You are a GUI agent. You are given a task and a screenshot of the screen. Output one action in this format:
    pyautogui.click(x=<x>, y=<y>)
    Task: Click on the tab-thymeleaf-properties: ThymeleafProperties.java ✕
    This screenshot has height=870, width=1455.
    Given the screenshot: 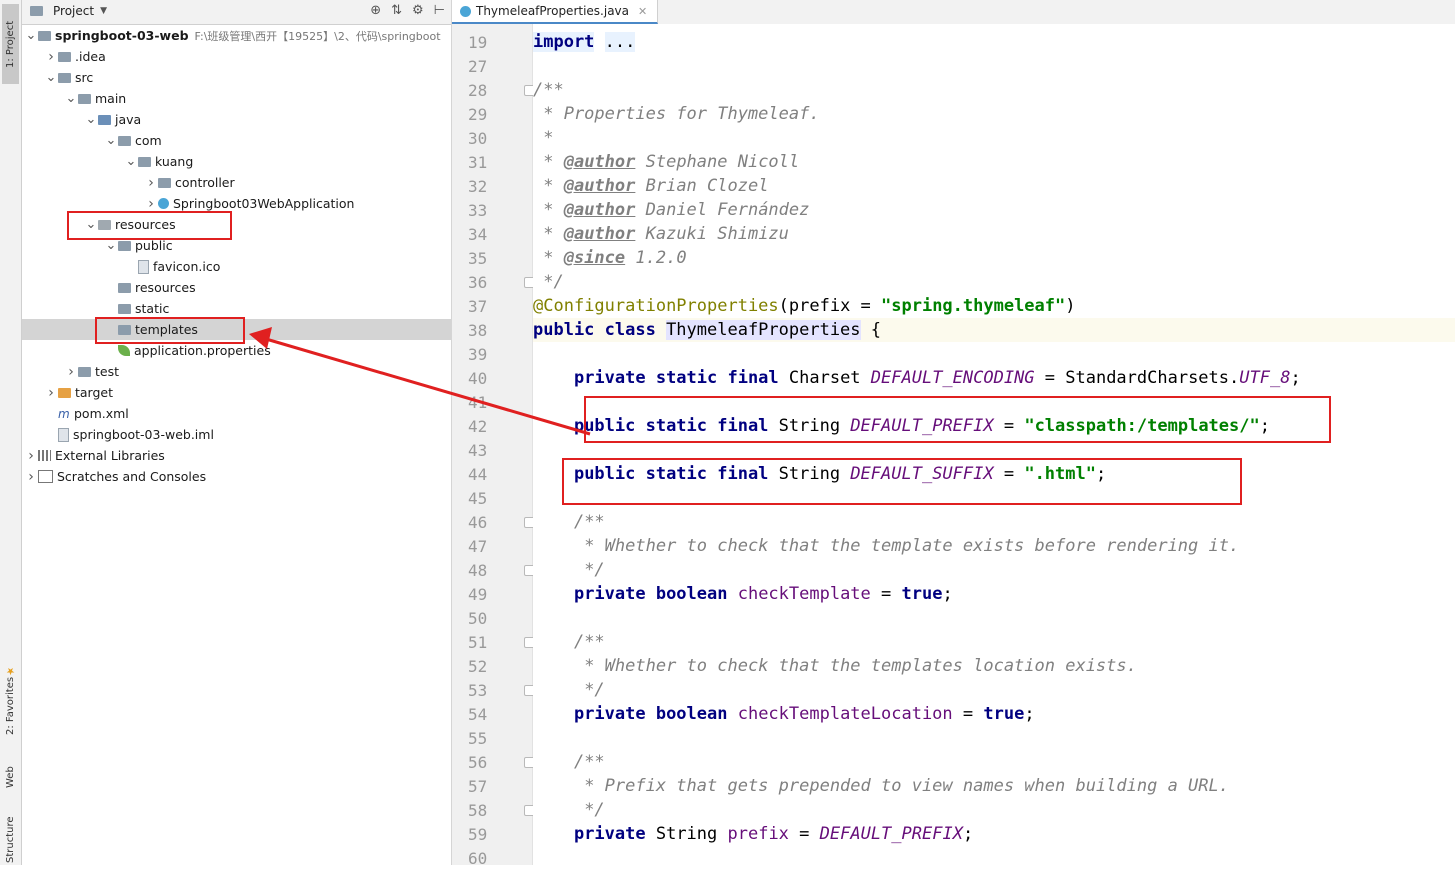 What is the action you would take?
    pyautogui.click(x=555, y=12)
    